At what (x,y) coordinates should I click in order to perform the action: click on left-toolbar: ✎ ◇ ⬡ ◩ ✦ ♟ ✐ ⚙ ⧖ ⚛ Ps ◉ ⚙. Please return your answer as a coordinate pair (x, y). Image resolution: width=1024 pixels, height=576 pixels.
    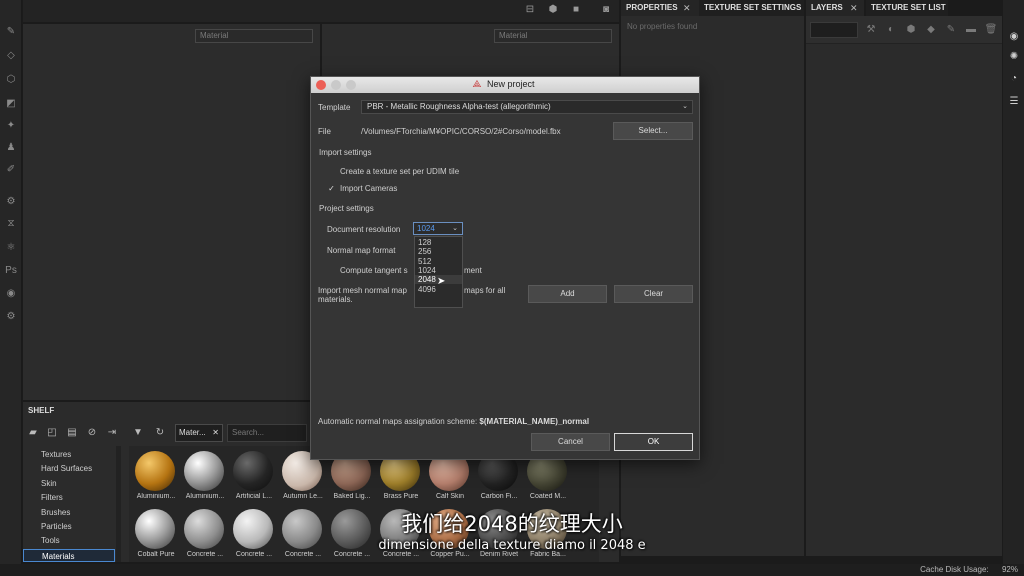
    Looking at the image, I should click on (11, 288).